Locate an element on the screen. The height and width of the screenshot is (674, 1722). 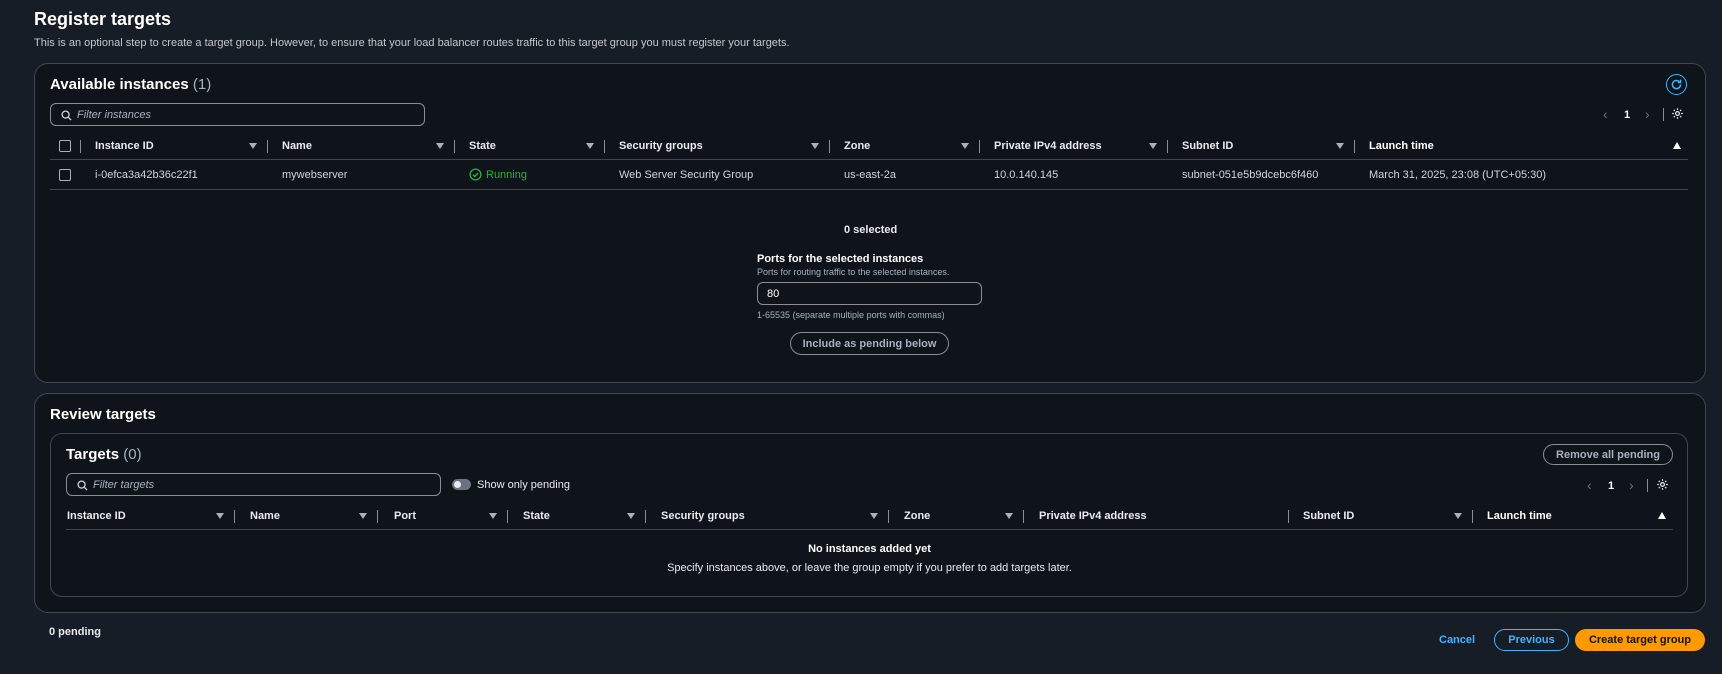
ports-value: 80 is located at coordinates (773, 294).